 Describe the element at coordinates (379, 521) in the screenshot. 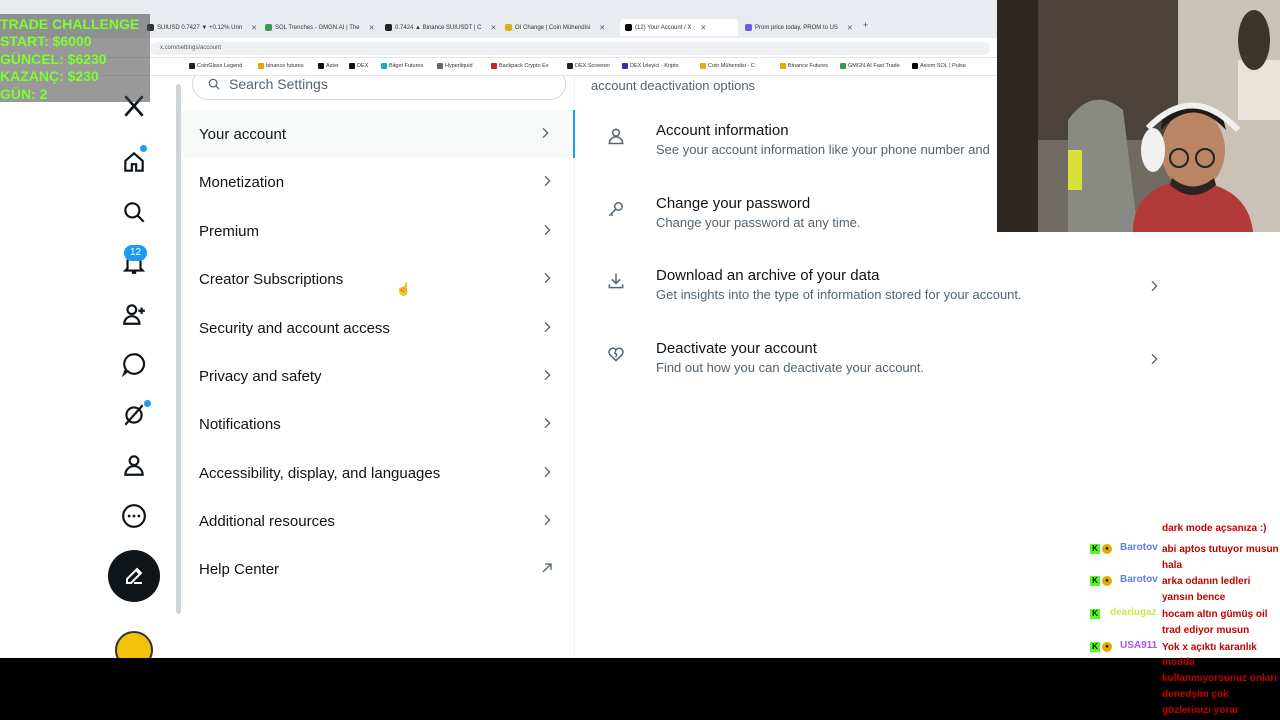

I see `settings-item-additional-resources: Additional resources` at that location.